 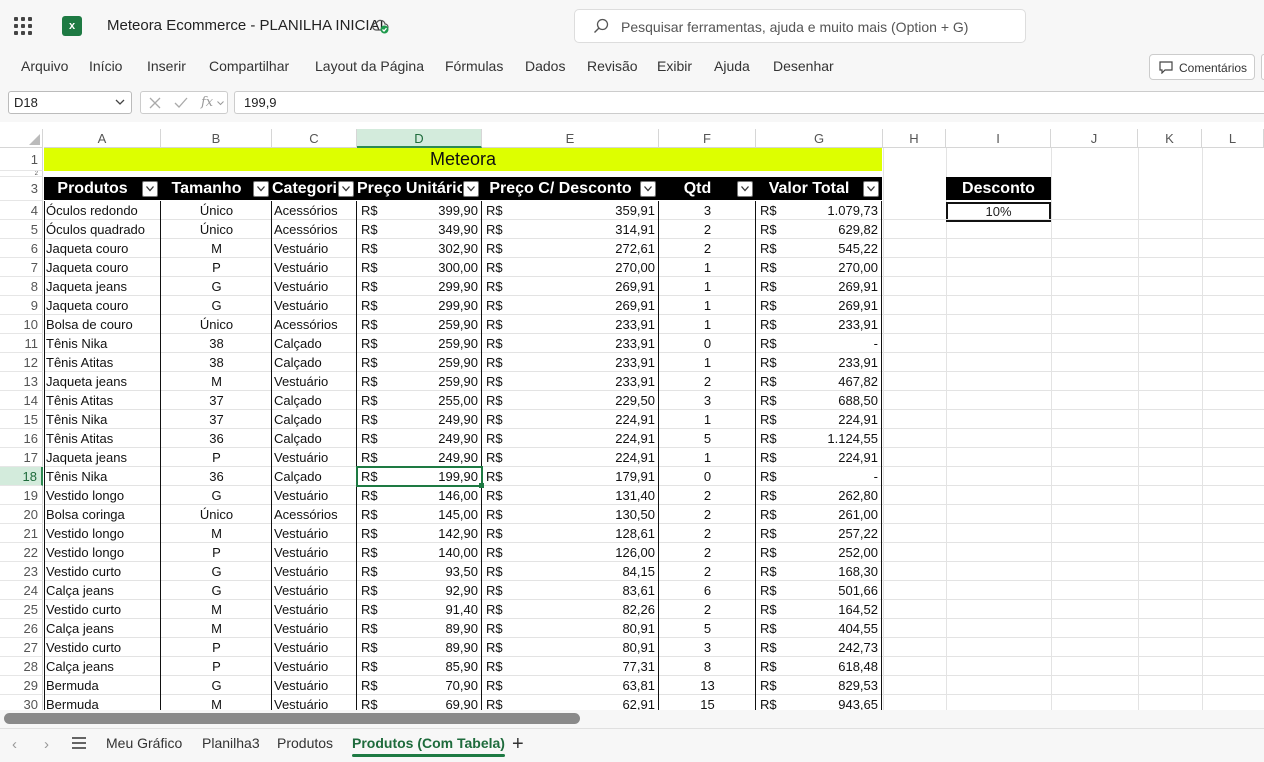 What do you see at coordinates (809, 188) in the screenshot?
I see `table-header-6: Valor Total` at bounding box center [809, 188].